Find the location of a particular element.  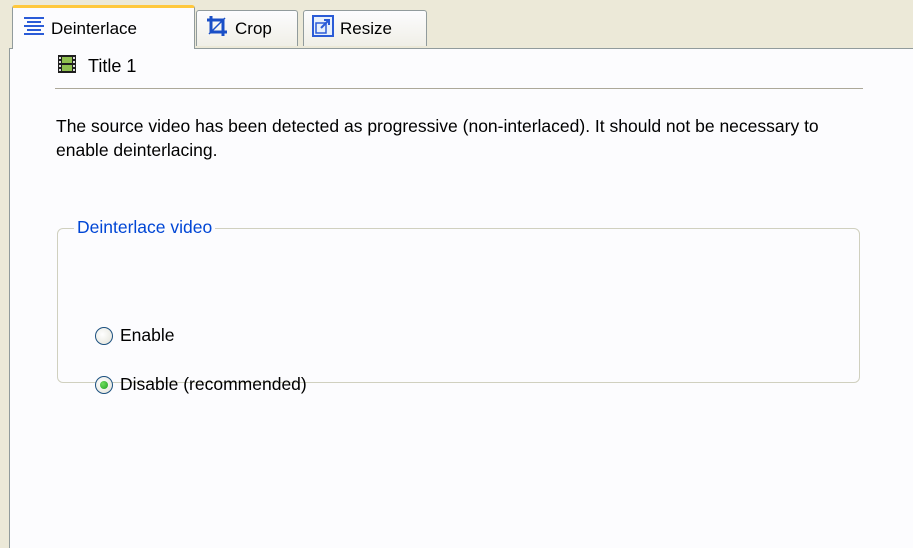

disable-radio-label: Disable (recommended) is located at coordinates (213, 384).